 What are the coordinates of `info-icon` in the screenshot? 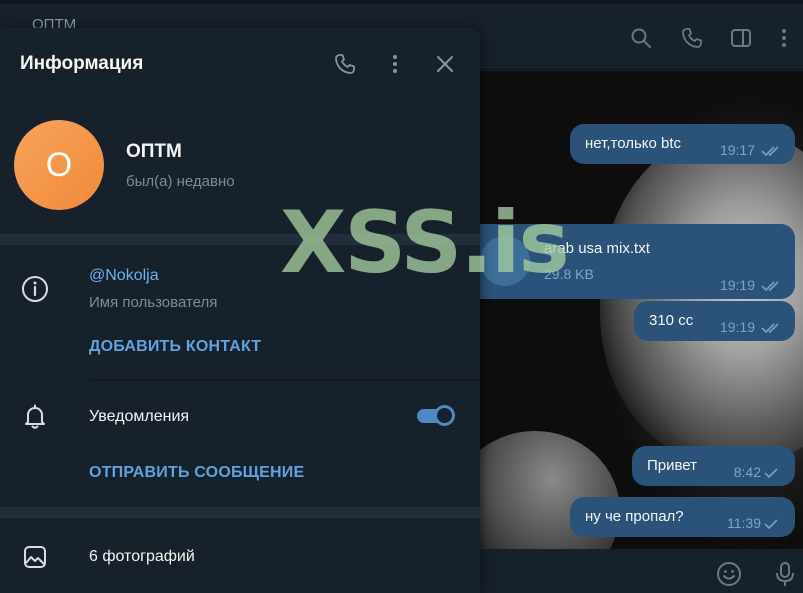 It's located at (35, 289).